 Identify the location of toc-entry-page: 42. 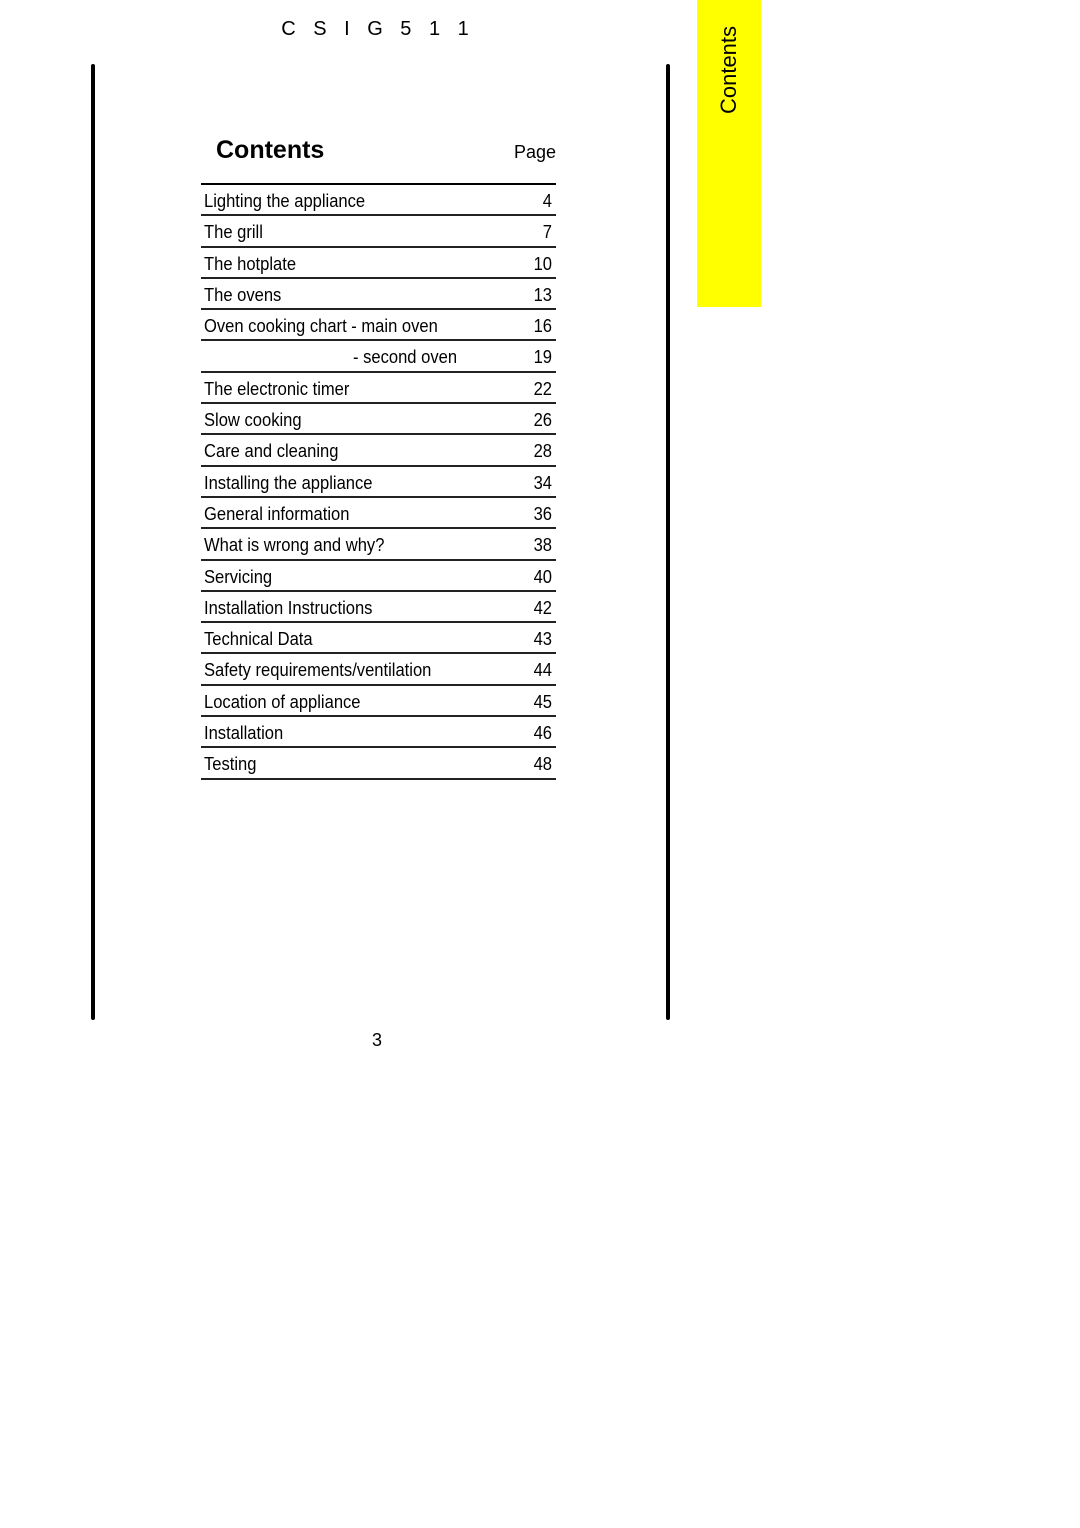
(542, 607).